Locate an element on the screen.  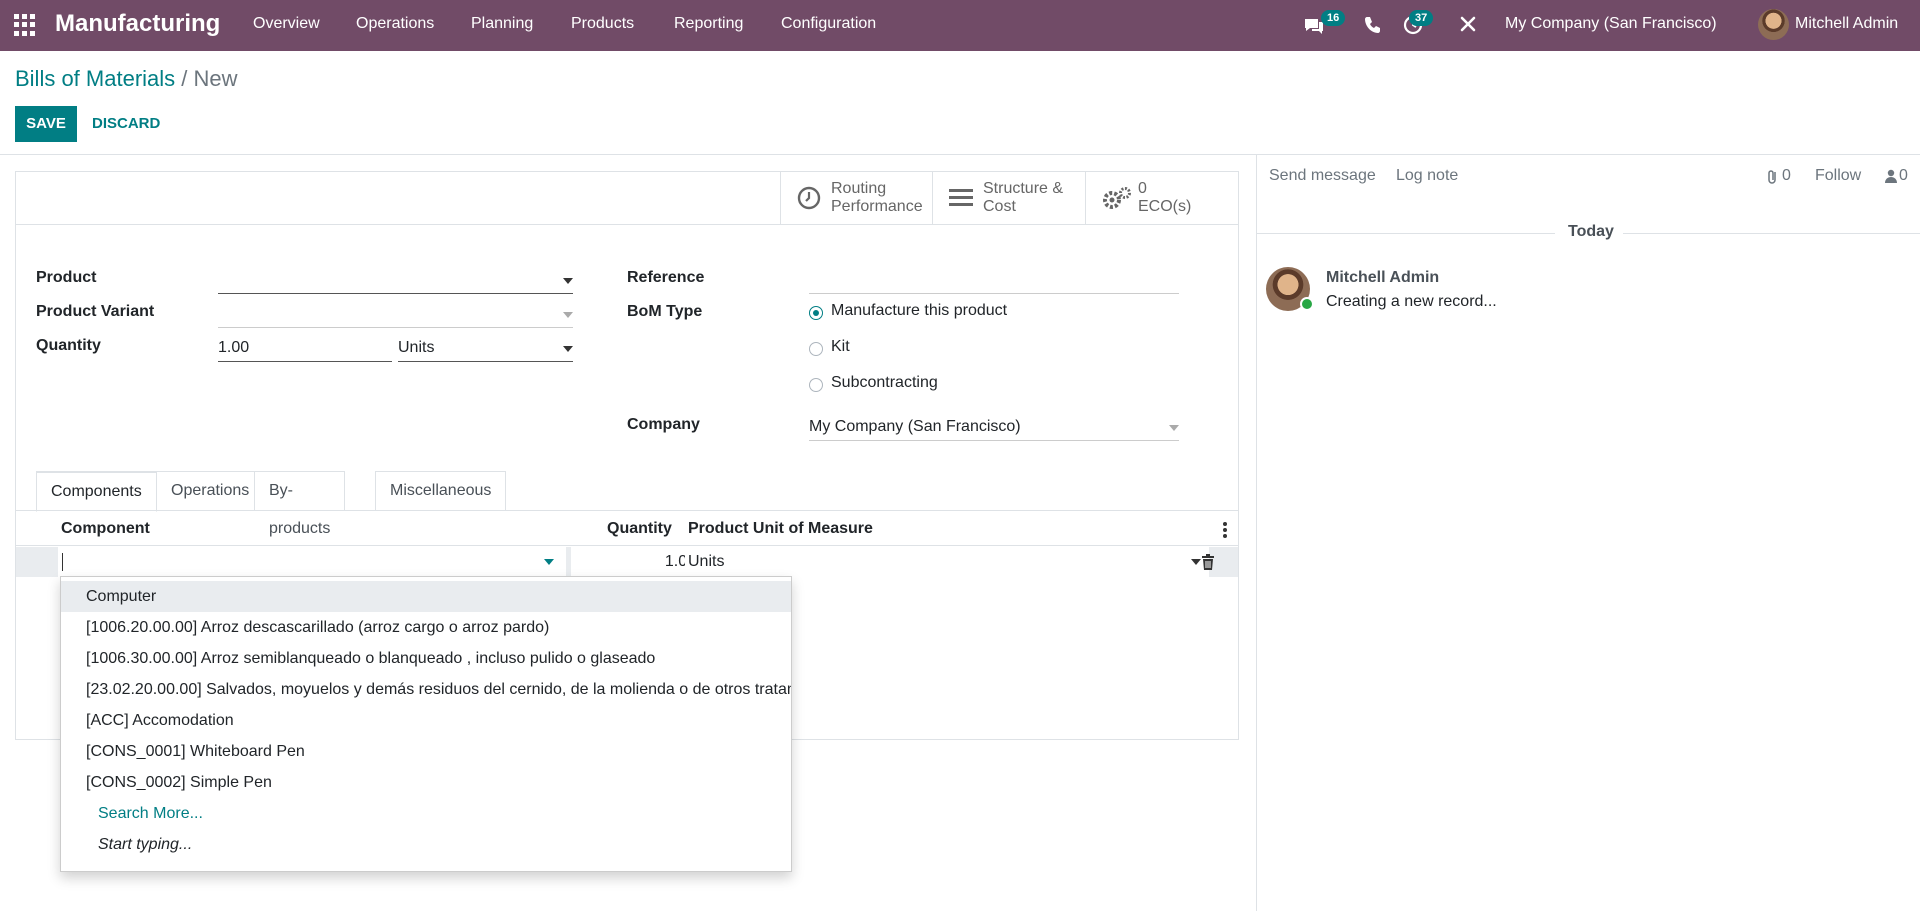
user-icon is located at coordinates (1891, 178).